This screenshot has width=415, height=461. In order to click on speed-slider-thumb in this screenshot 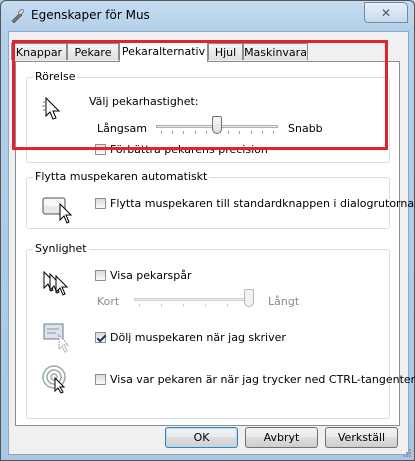, I will do `click(217, 125)`.